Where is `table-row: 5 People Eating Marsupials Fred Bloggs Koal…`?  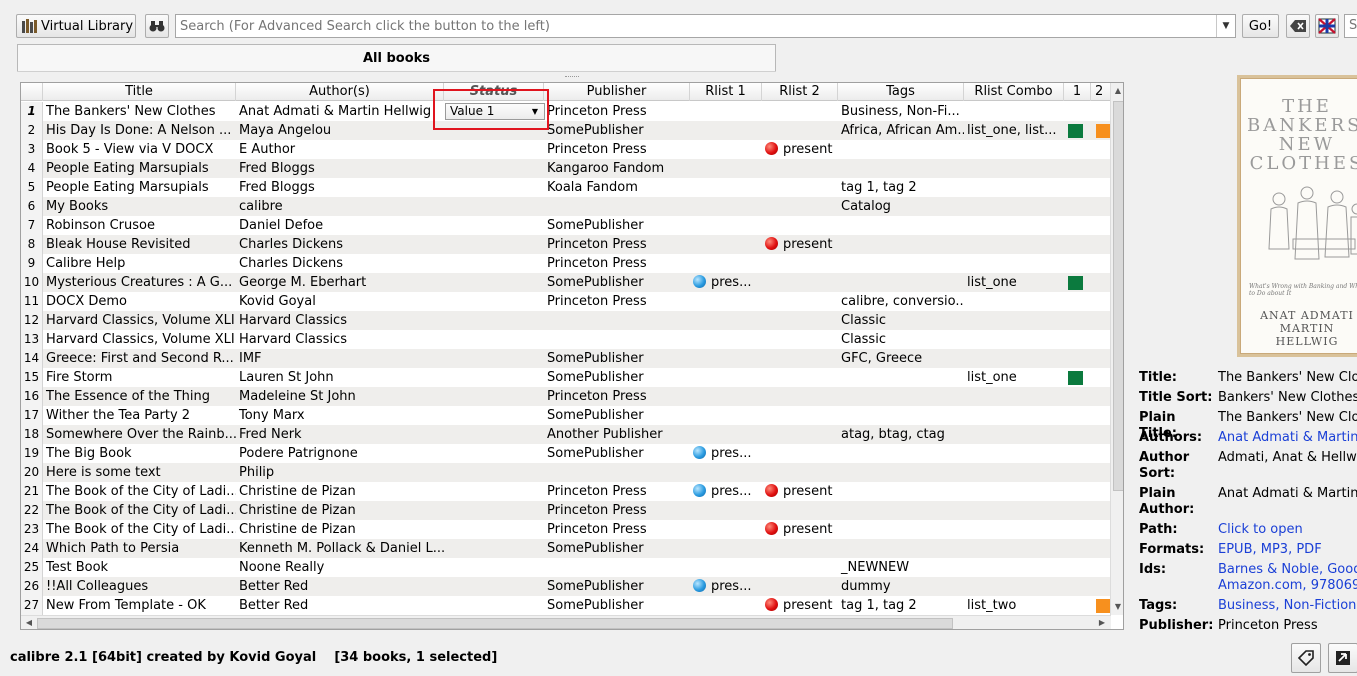
table-row: 5 People Eating Marsupials Fred Bloggs Koal… is located at coordinates (566, 187).